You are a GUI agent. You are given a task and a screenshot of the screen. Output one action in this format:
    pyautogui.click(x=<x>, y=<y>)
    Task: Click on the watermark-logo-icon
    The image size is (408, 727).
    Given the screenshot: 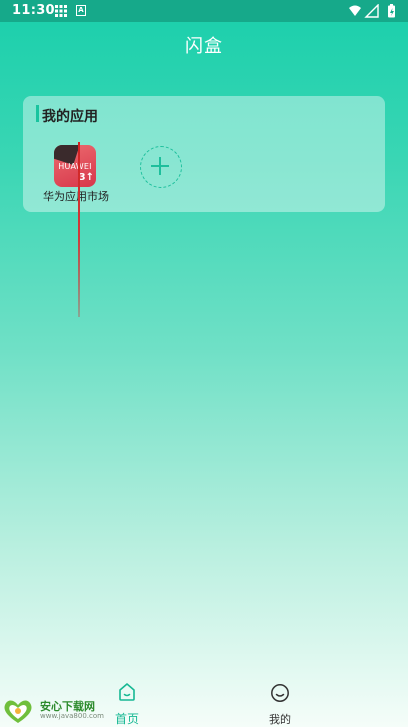 What is the action you would take?
    pyautogui.click(x=18, y=711)
    